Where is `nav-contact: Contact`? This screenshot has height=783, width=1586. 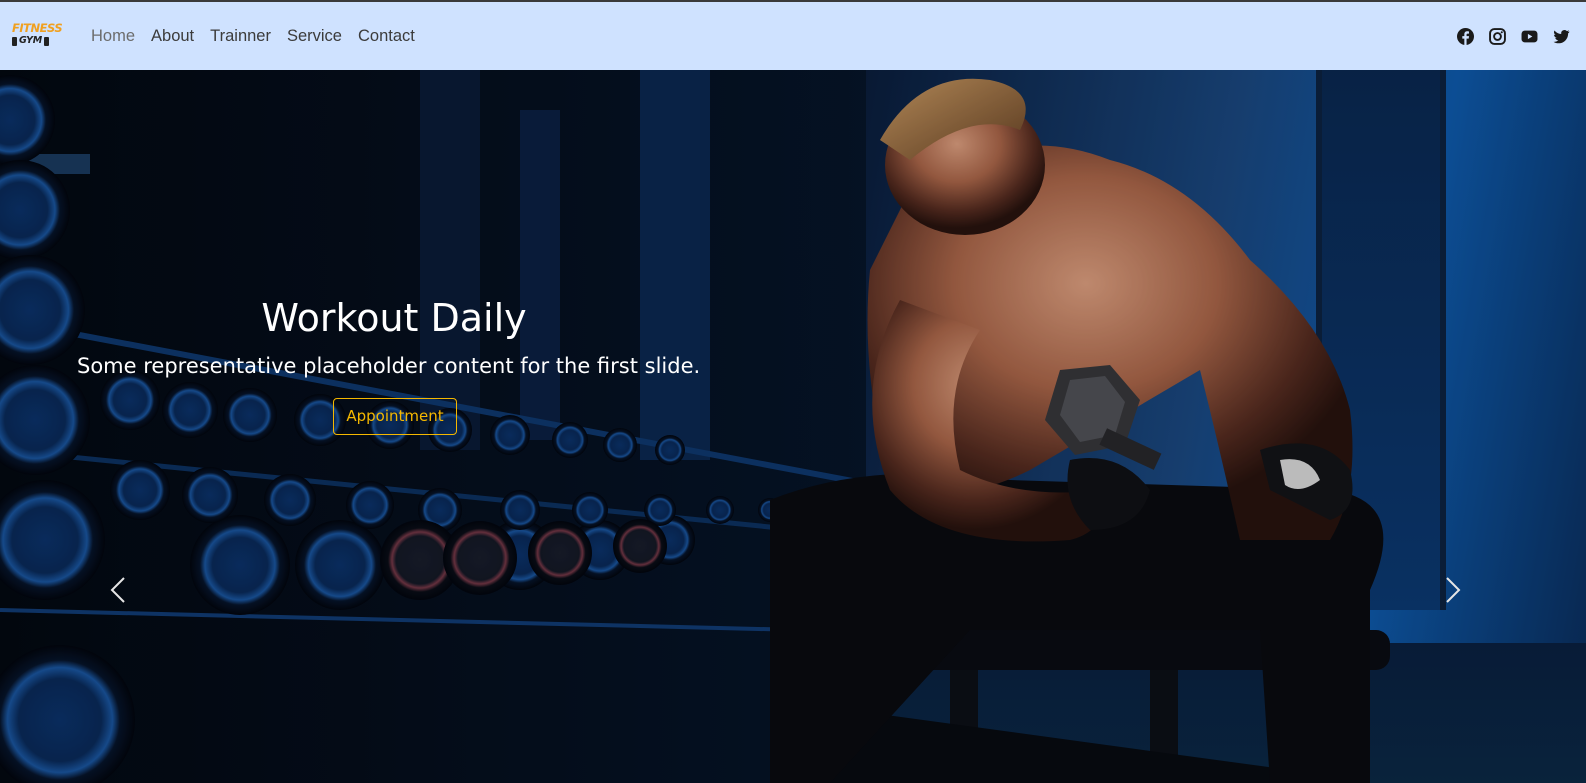
nav-contact: Contact is located at coordinates (386, 36).